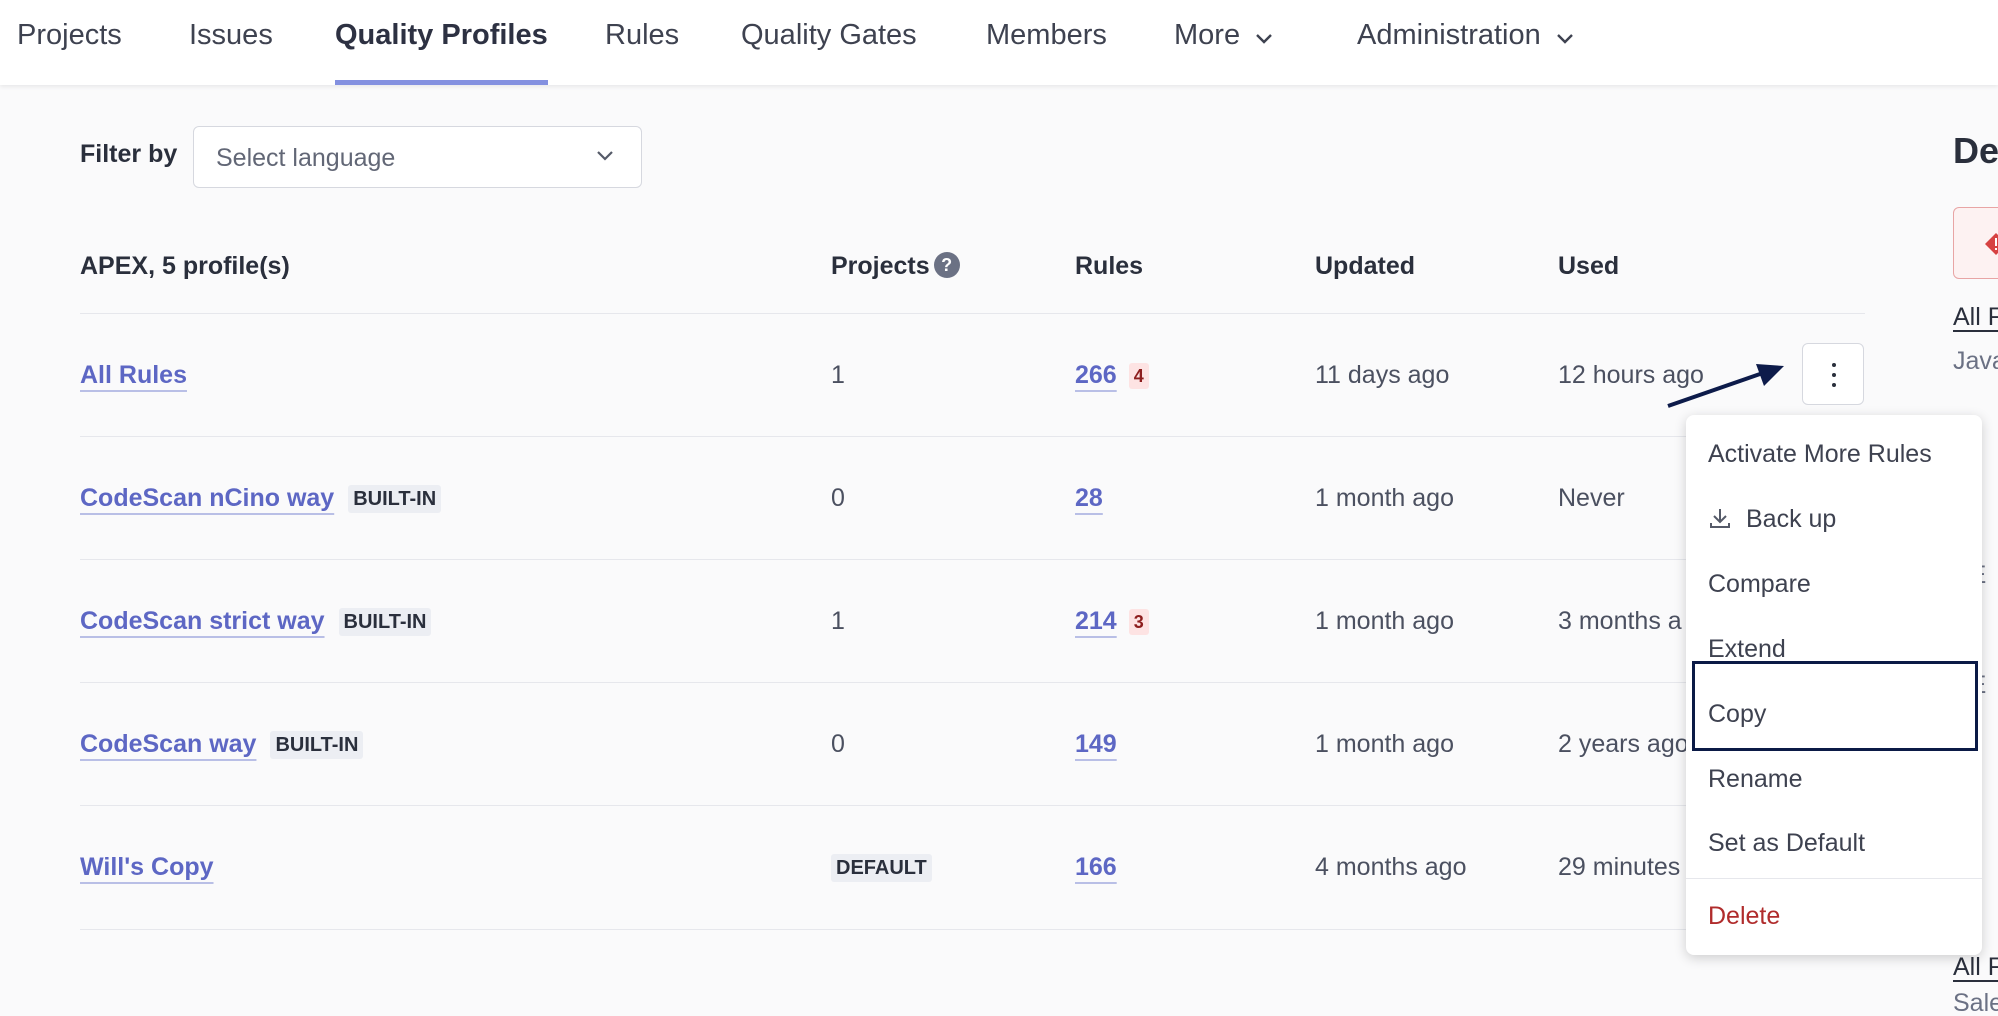 The width and height of the screenshot is (1998, 1016). I want to click on profile-name-link: All Rules, so click(133, 375).